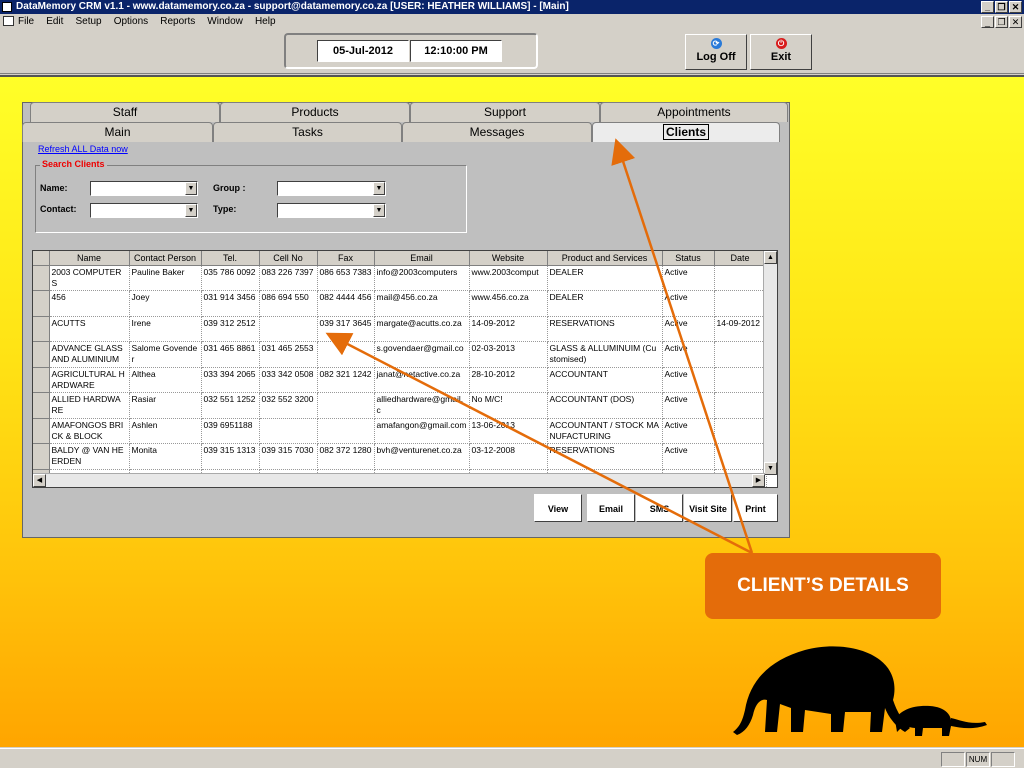 Image resolution: width=1024 pixels, height=768 pixels. What do you see at coordinates (508, 354) in the screenshot?
I see `table-cell: 02-03-2013` at bounding box center [508, 354].